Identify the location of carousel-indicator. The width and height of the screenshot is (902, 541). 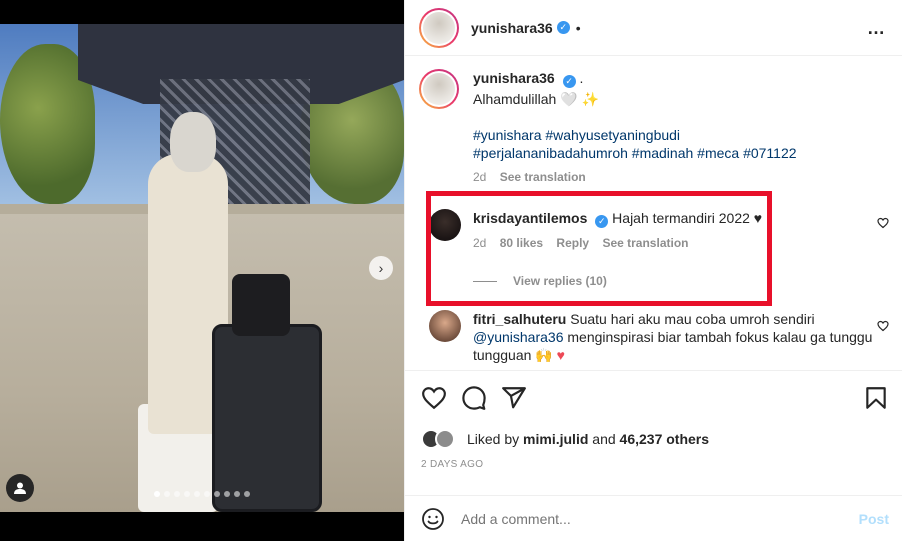
(202, 494).